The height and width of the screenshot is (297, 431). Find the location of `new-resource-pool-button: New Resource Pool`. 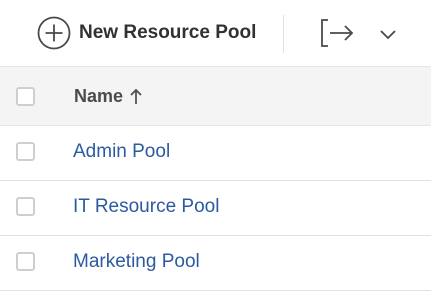

new-resource-pool-button: New Resource Pool is located at coordinates (146, 33).